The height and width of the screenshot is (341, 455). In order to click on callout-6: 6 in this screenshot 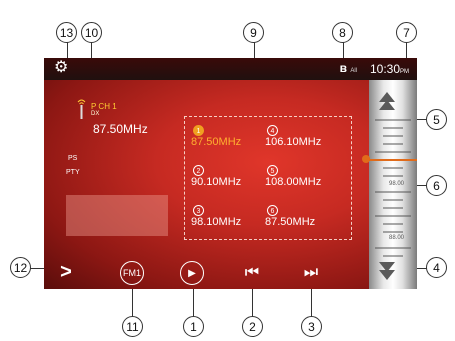, I will do `click(436, 185)`.